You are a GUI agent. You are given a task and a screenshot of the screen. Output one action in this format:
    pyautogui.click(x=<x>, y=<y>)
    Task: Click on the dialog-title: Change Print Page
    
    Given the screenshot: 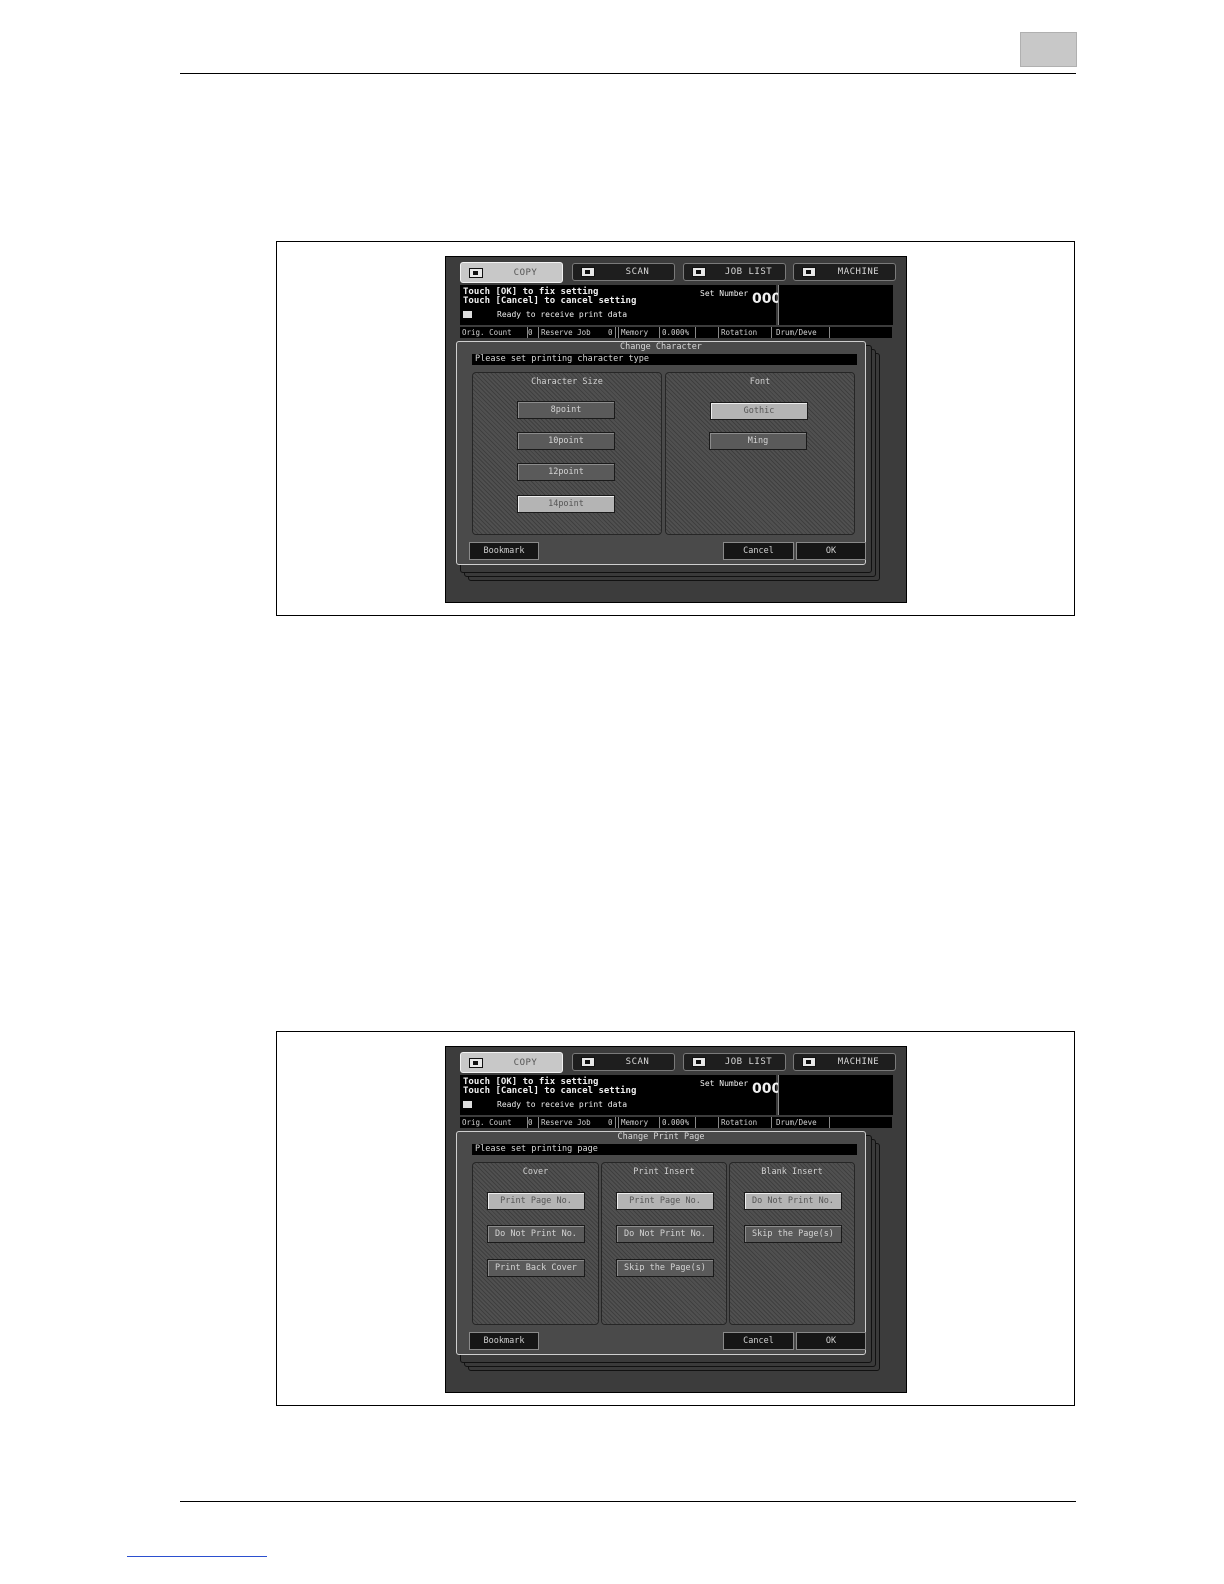 What is the action you would take?
    pyautogui.click(x=661, y=1137)
    